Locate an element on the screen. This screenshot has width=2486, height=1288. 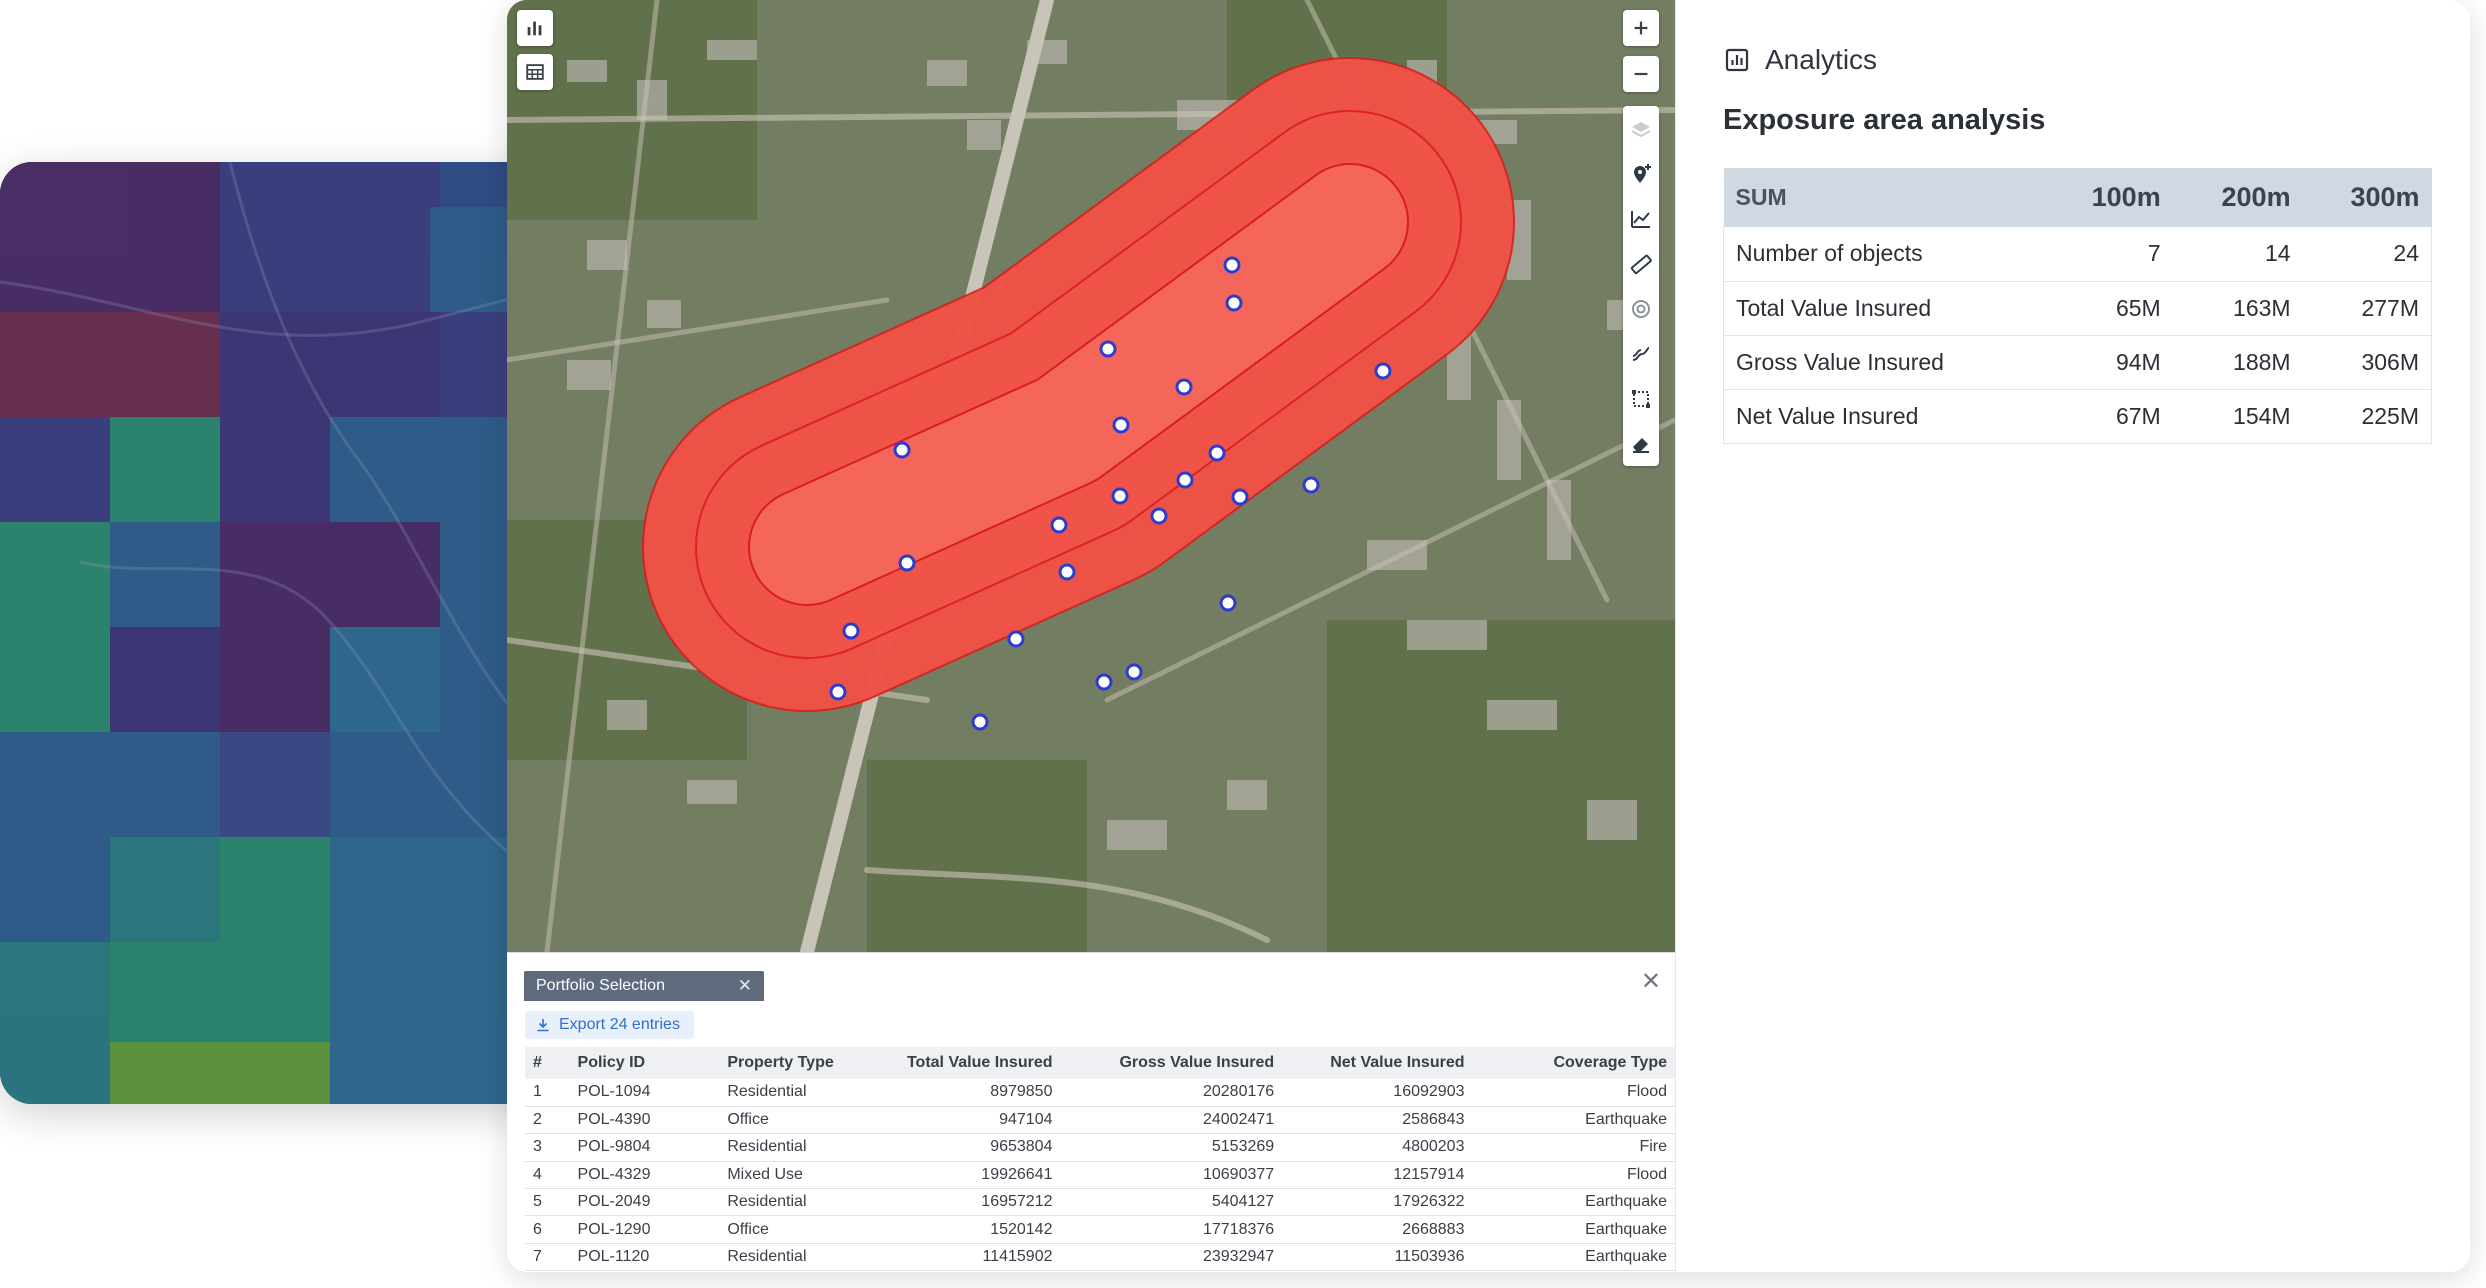
cell-gross-value: 20280176 is located at coordinates (1171, 1093).